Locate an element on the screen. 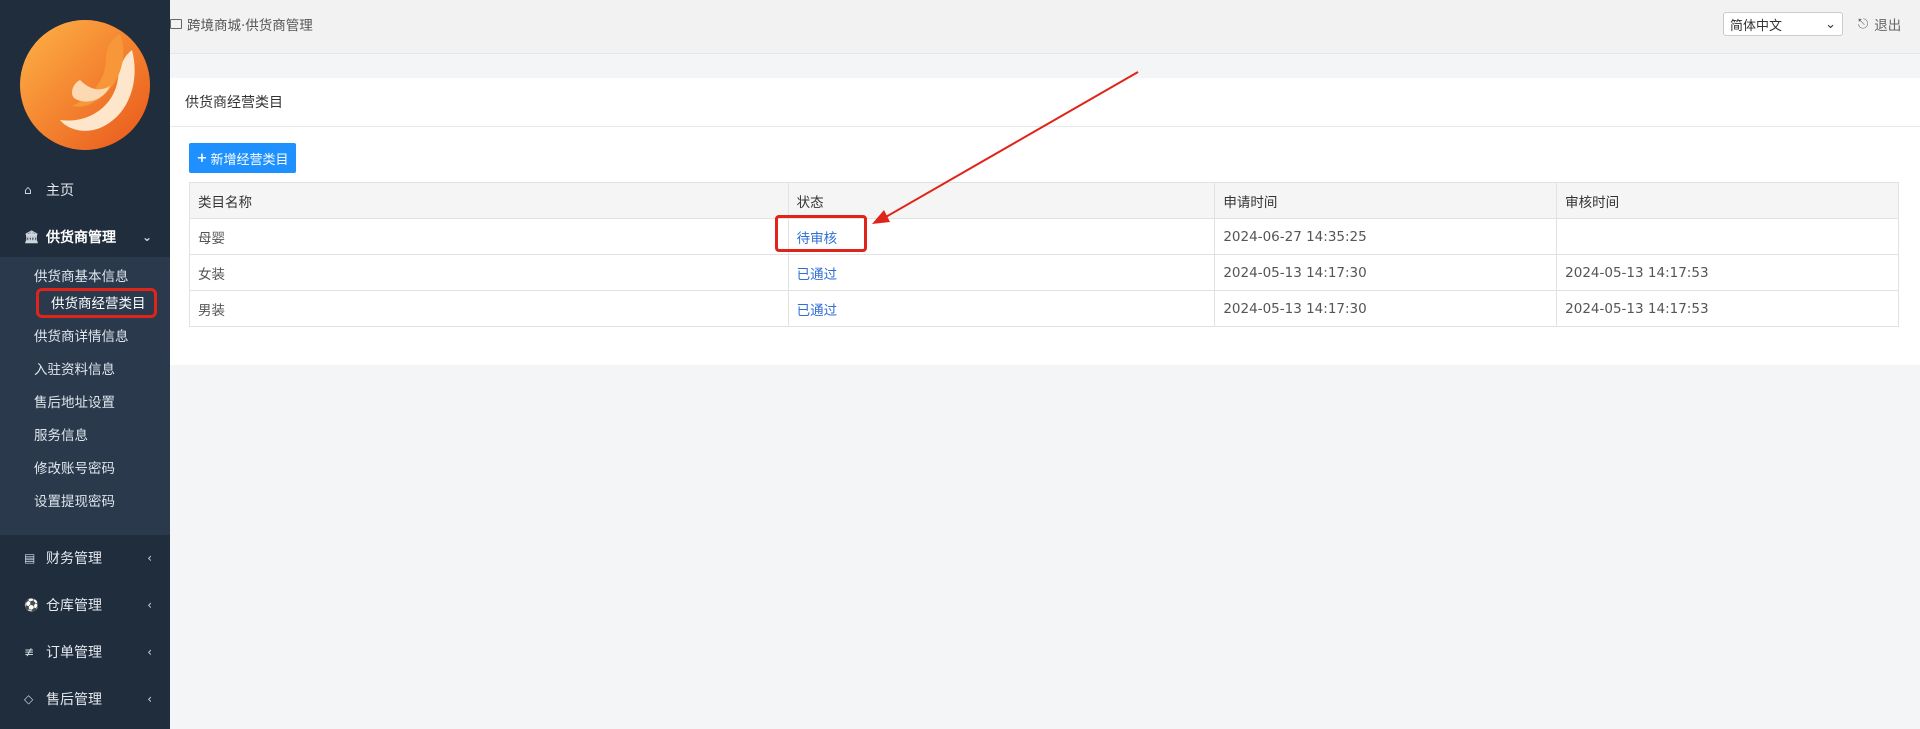 This screenshot has width=1920, height=729. divider is located at coordinates (1045, 126).